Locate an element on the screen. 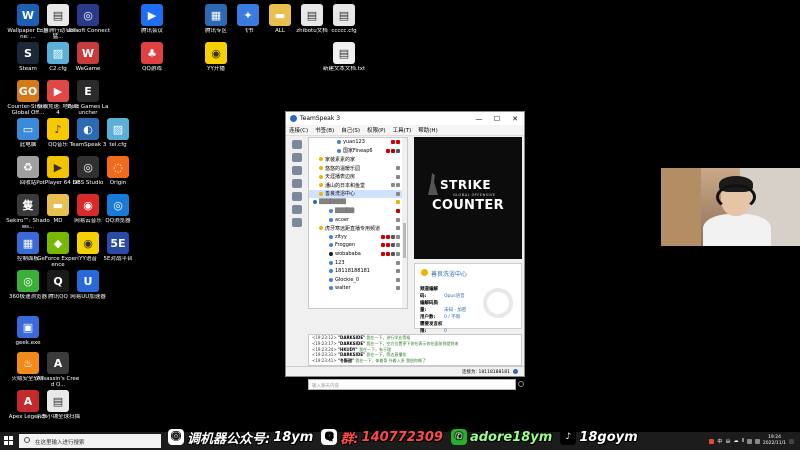 Image resolution: width=800 pixels, height=450 pixels. desktop-icon-tengxunhuiyi: ▶ 腾讯会议 is located at coordinates (152, 19).